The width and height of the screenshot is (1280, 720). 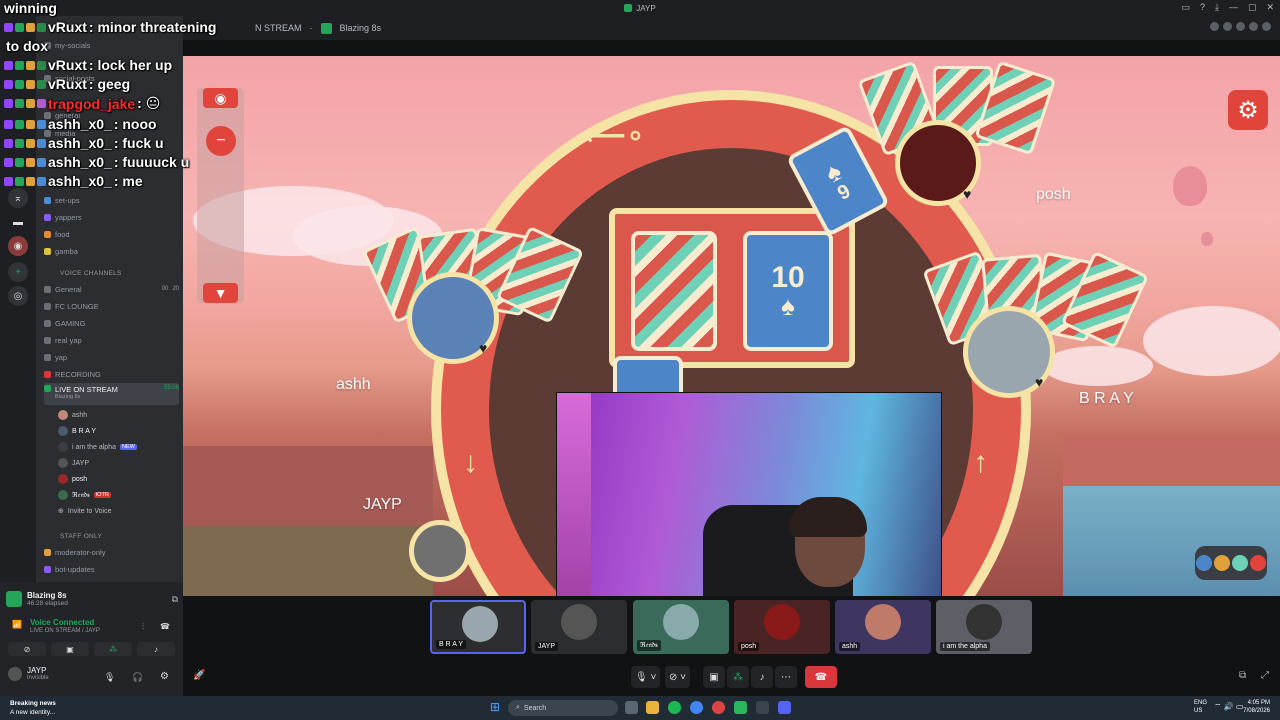 What do you see at coordinates (143, 627) in the screenshot?
I see `noise-suppression-icon: ⫶` at bounding box center [143, 627].